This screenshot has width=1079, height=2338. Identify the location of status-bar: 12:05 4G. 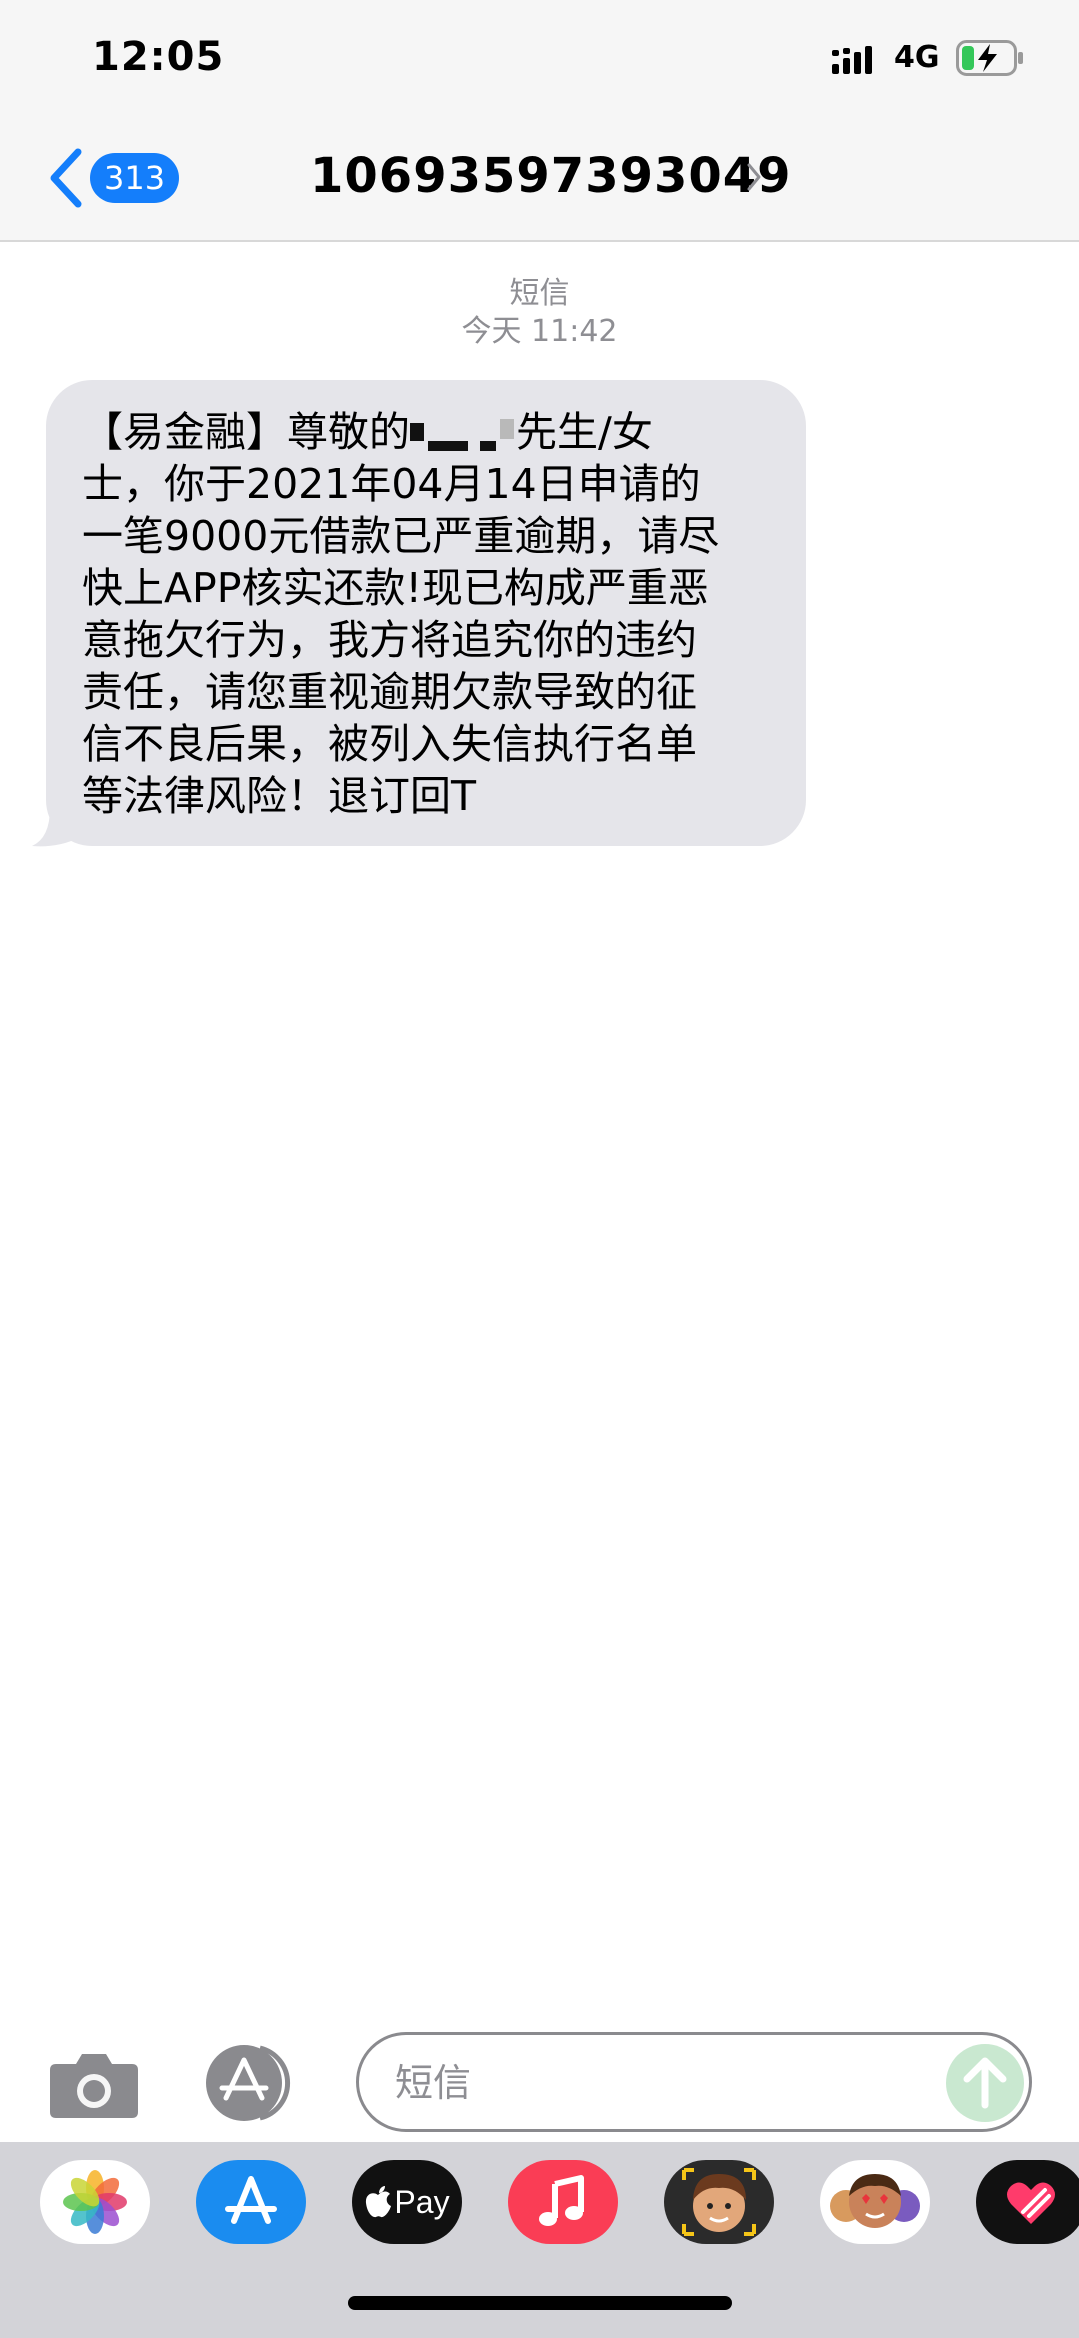
(539, 60).